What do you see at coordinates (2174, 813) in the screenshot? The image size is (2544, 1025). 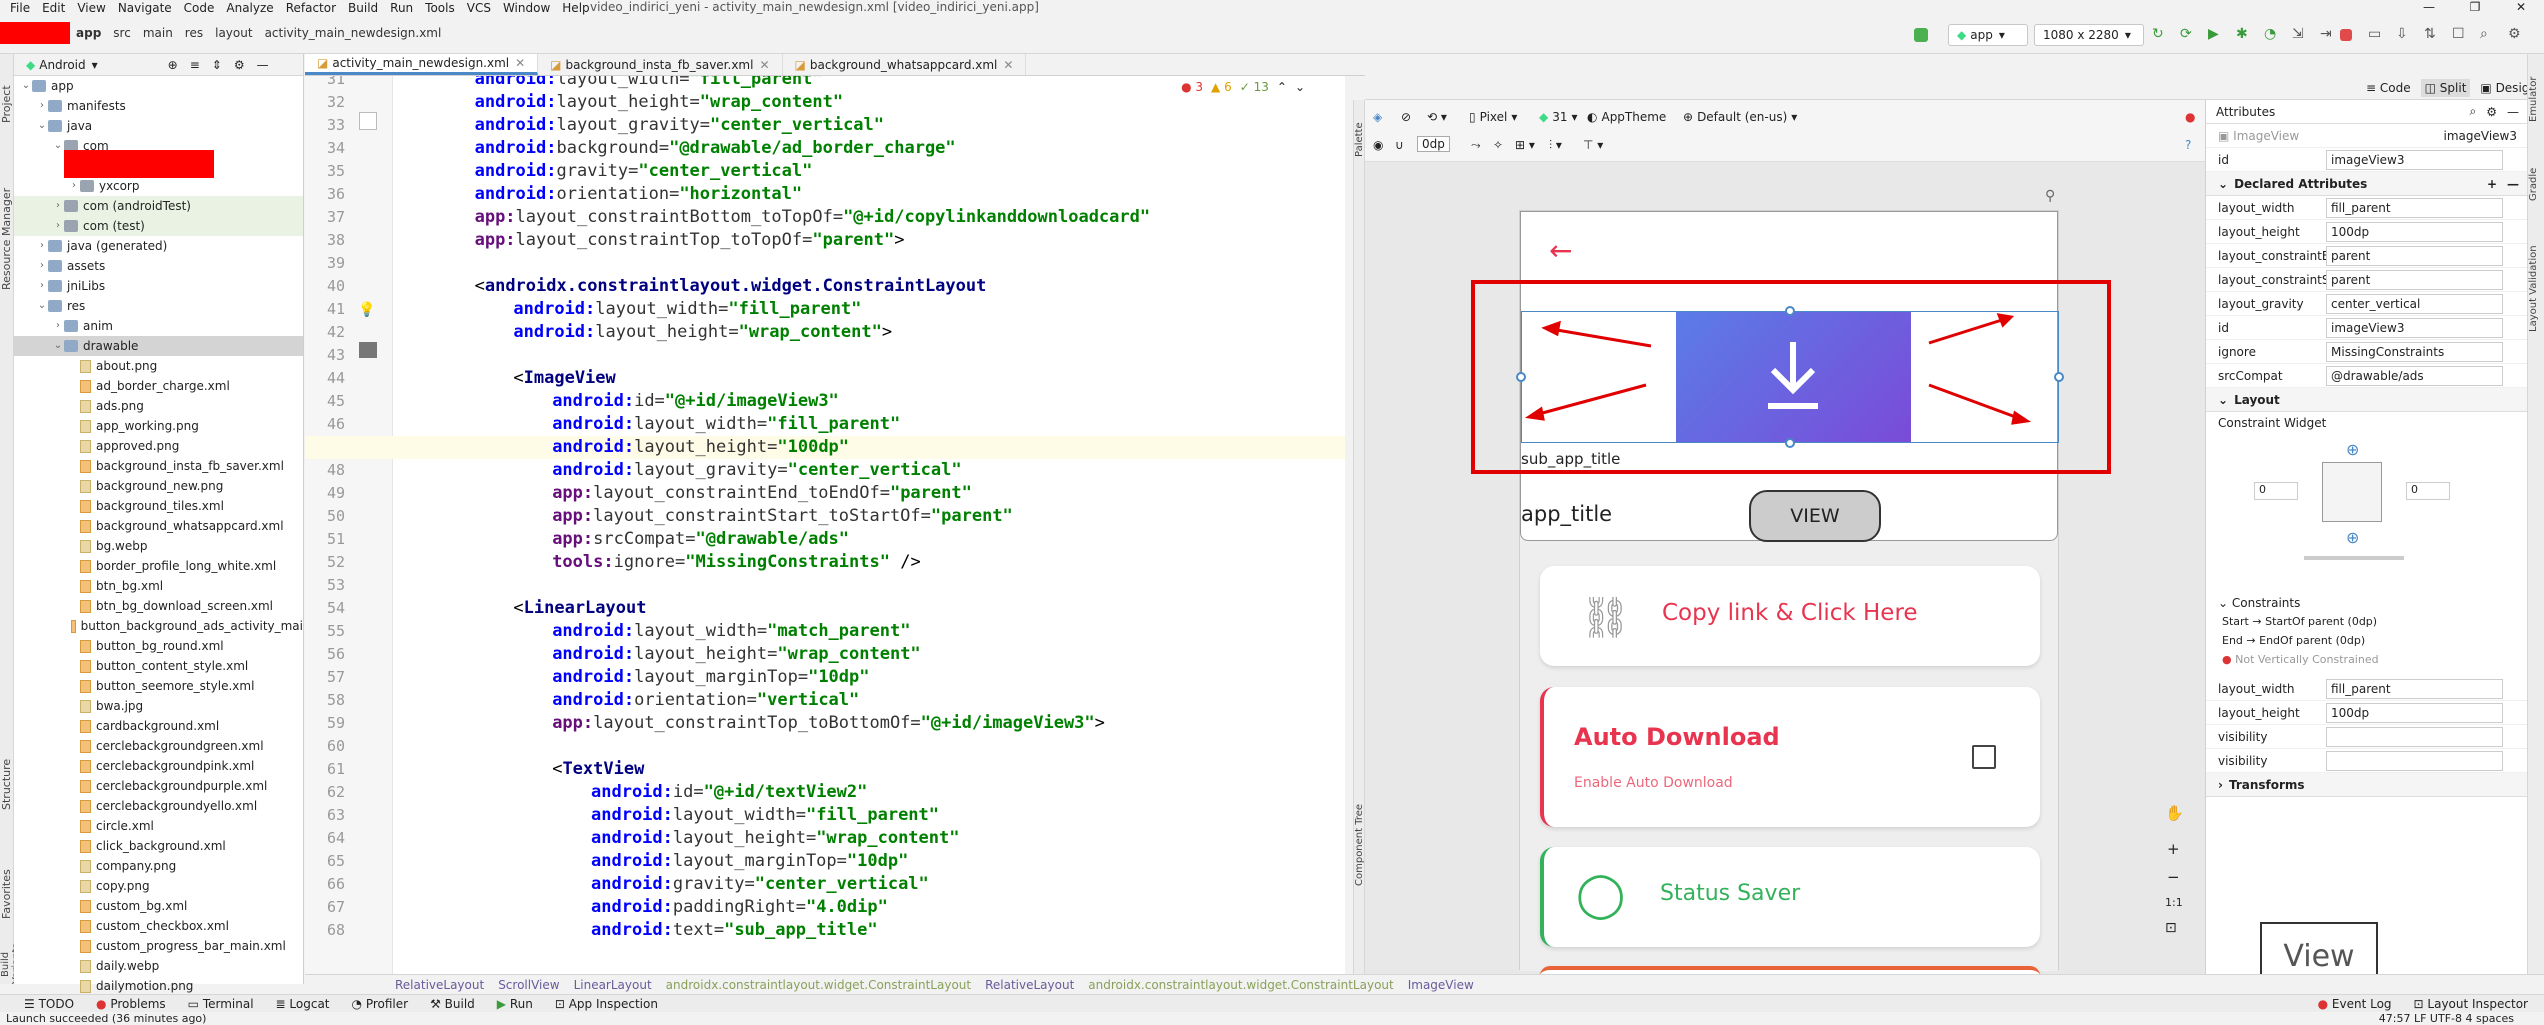 I see `pan-icon: ✋` at bounding box center [2174, 813].